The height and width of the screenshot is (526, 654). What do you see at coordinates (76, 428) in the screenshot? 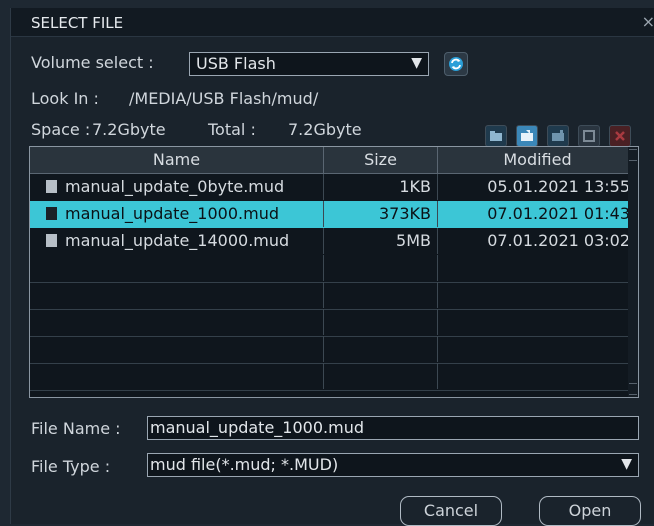
I see `file-name-label: File Name :` at bounding box center [76, 428].